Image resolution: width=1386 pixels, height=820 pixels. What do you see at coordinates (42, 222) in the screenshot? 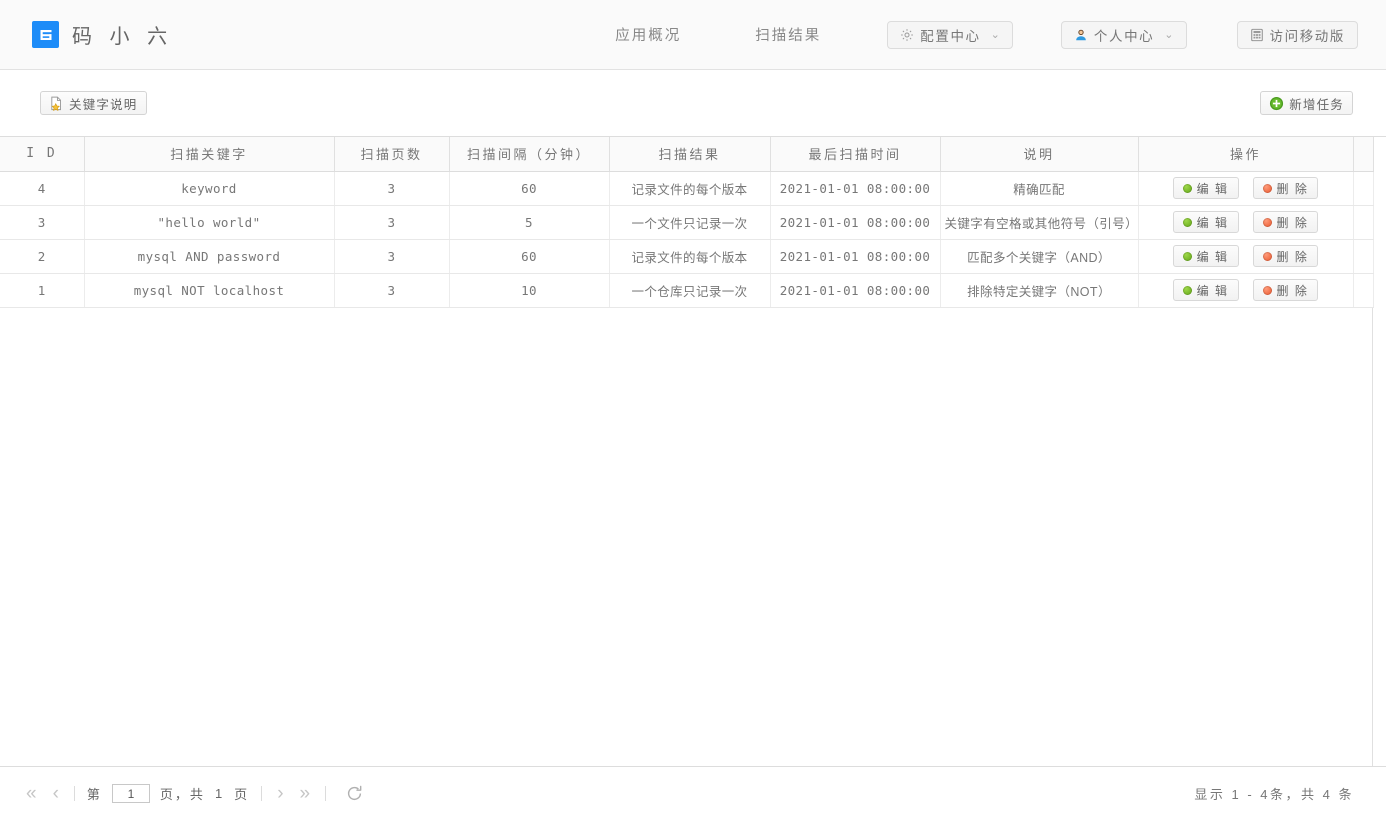
I see `cell-id: 3` at bounding box center [42, 222].